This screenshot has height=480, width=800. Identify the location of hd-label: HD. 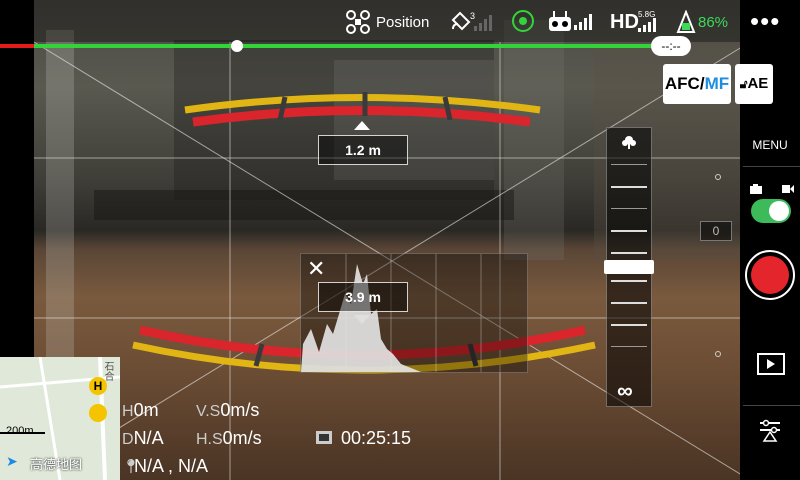
(624, 22).